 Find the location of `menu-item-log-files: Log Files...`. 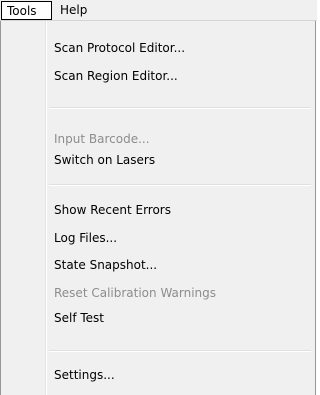

menu-item-log-files: Log Files... is located at coordinates (85, 238).